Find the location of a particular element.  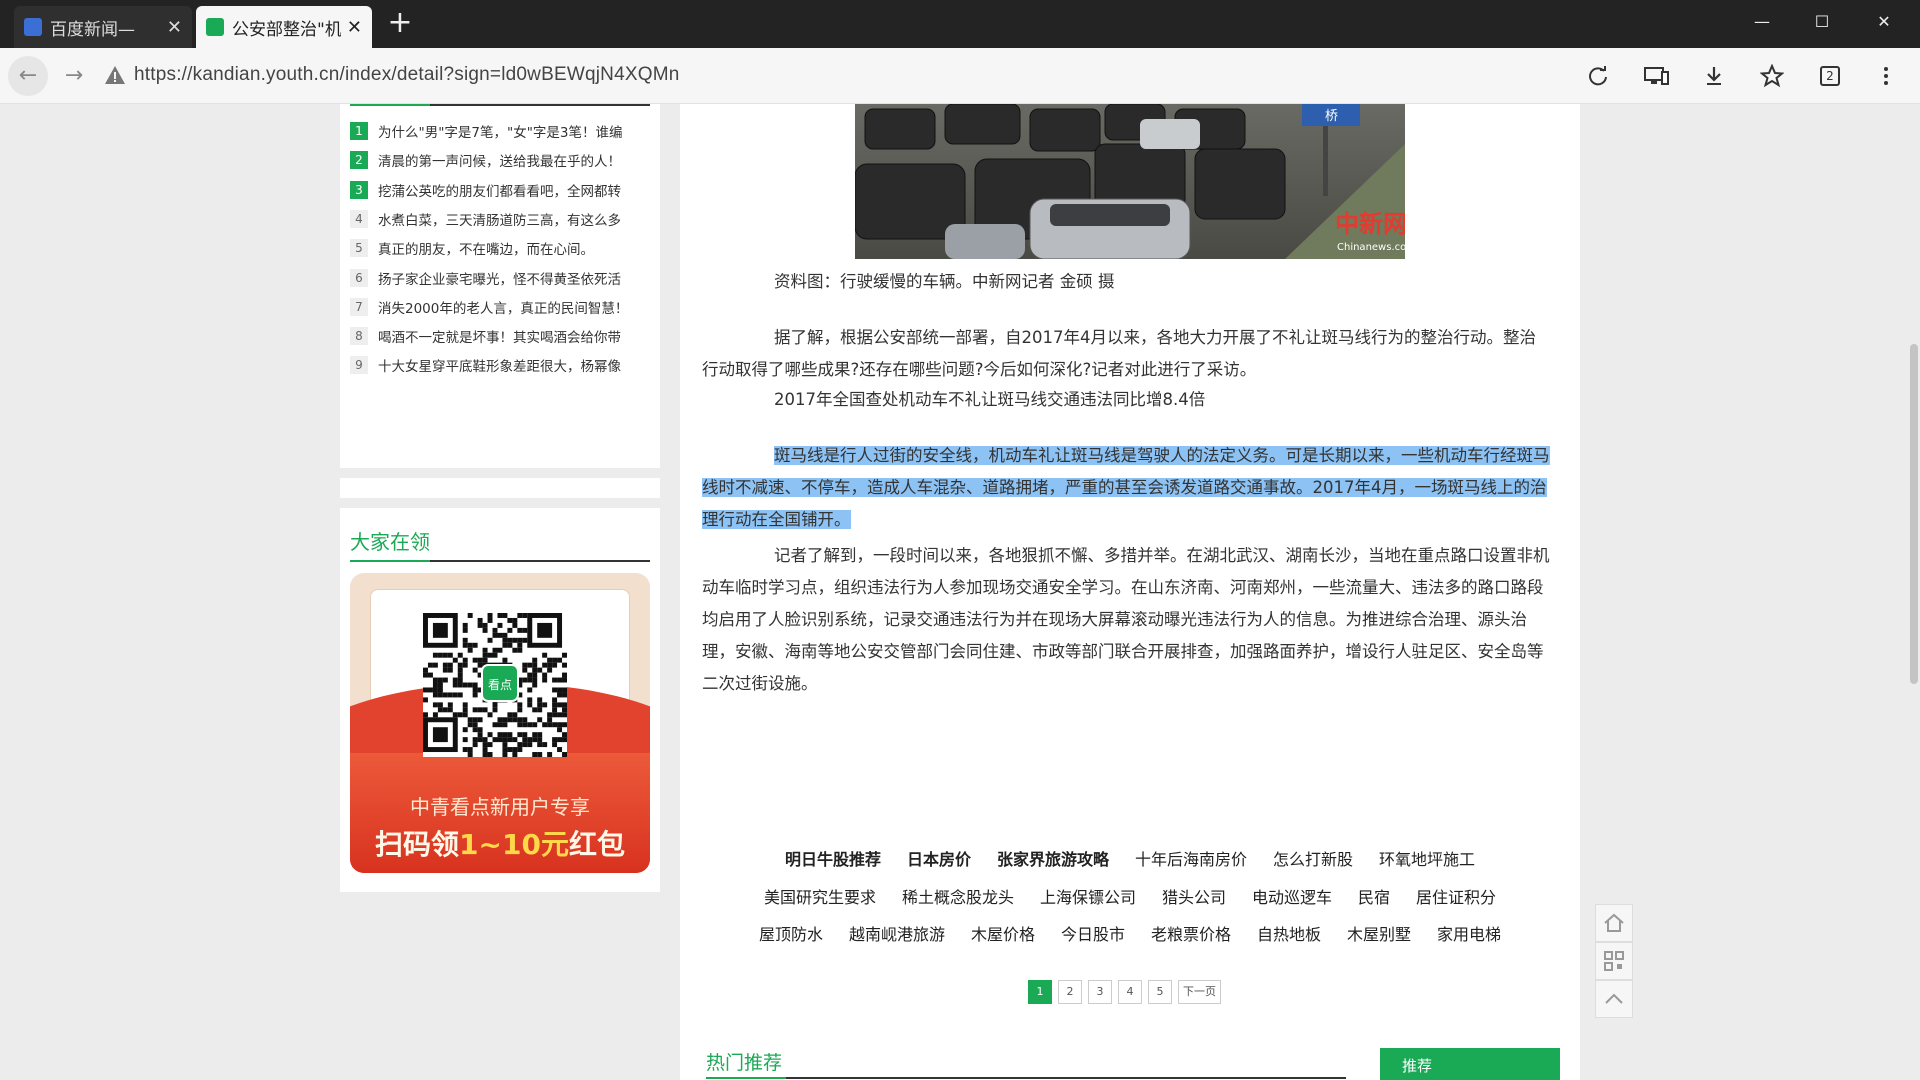

hot-list-item: 8 喝酒不一定就是坏事！其实喝酒会给你带 is located at coordinates (500, 336).